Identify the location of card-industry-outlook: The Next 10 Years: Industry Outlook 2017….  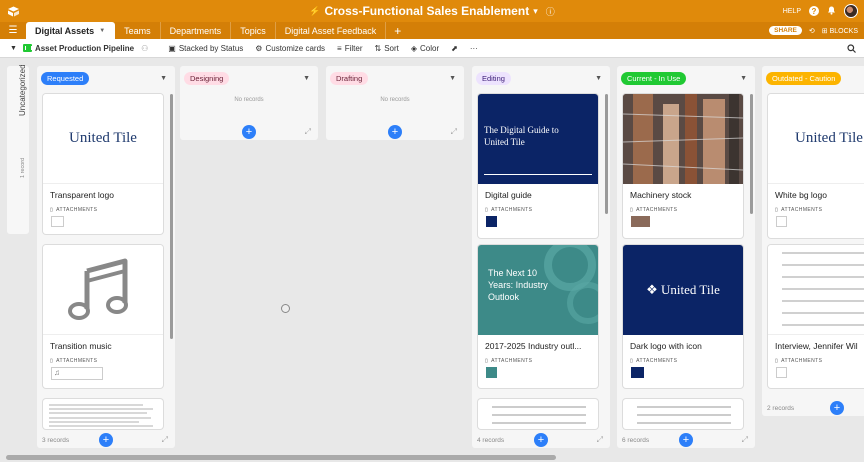
(538, 316).